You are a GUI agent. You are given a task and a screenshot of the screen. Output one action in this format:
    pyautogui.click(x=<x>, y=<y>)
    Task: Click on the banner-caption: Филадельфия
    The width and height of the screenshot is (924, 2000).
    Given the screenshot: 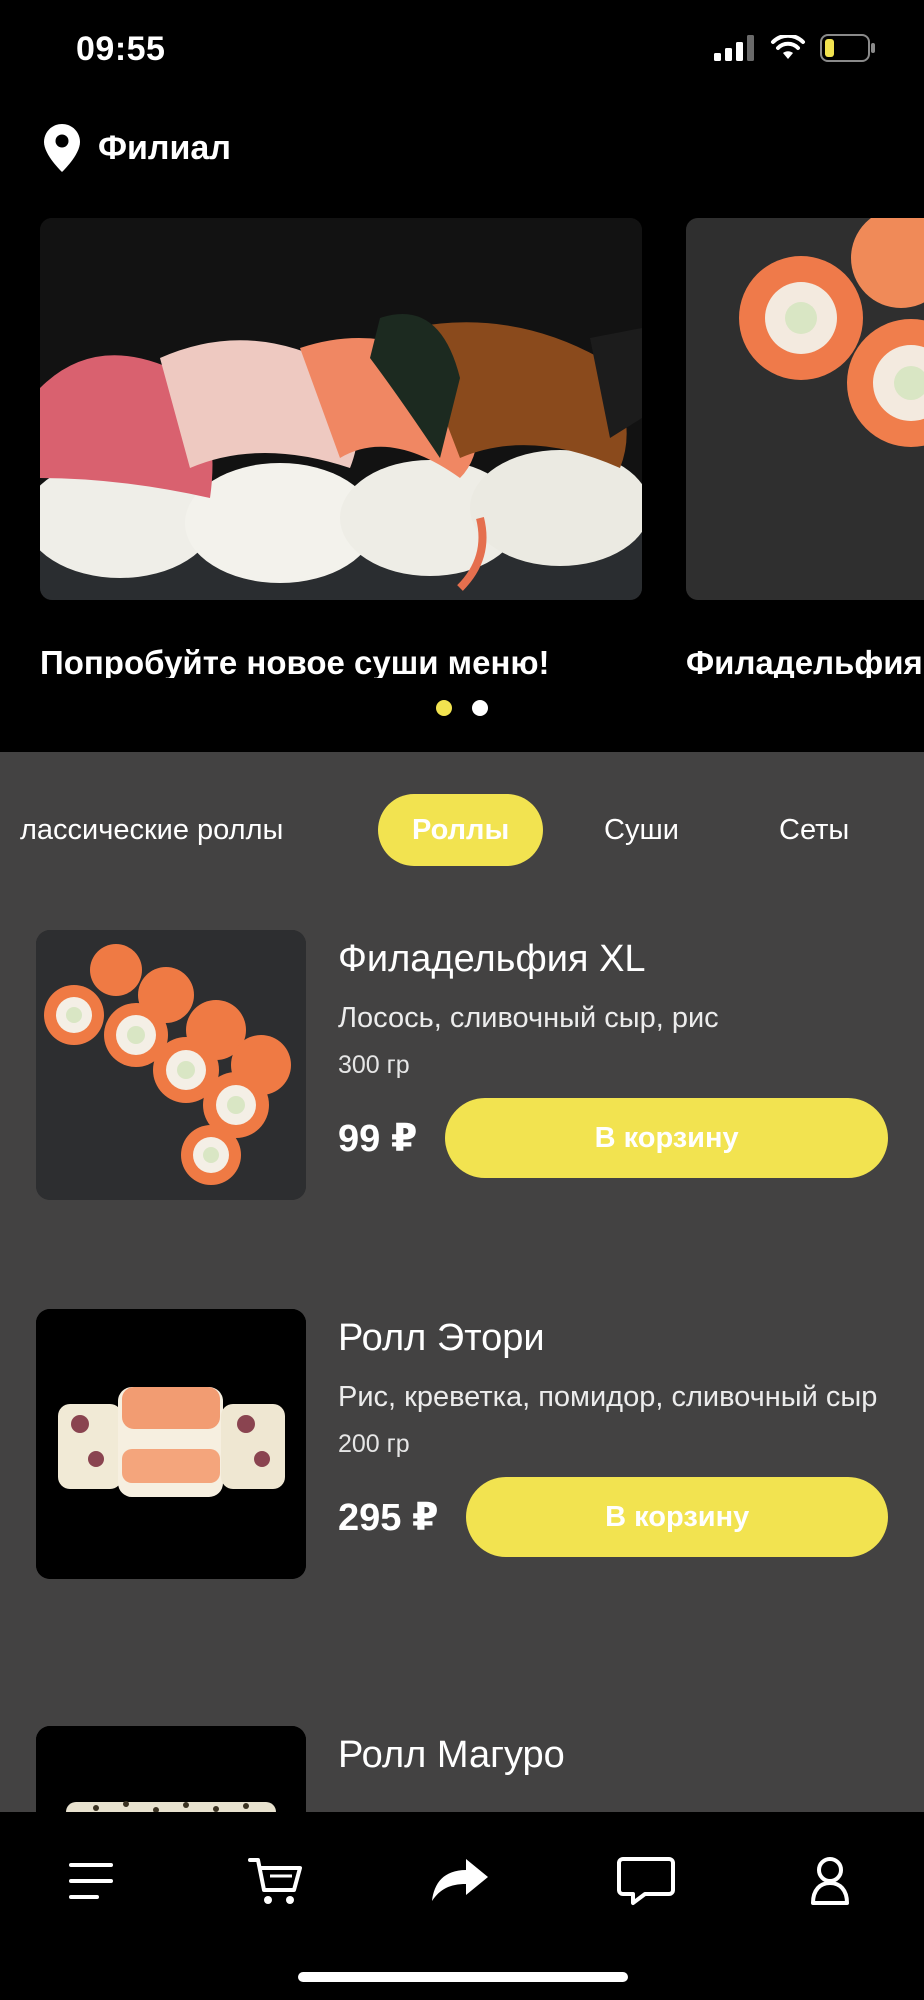 What is the action you would take?
    pyautogui.click(x=804, y=661)
    